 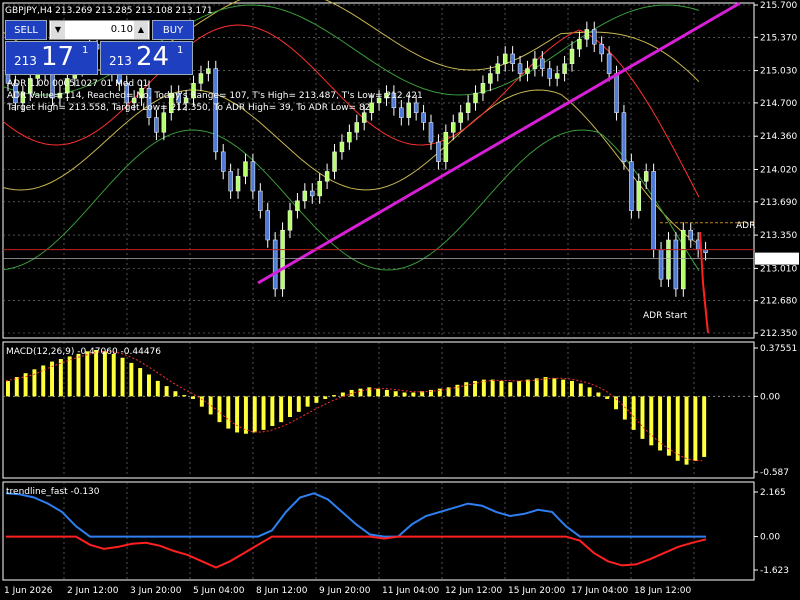 I want to click on adr-label: ADR, so click(x=745, y=226).